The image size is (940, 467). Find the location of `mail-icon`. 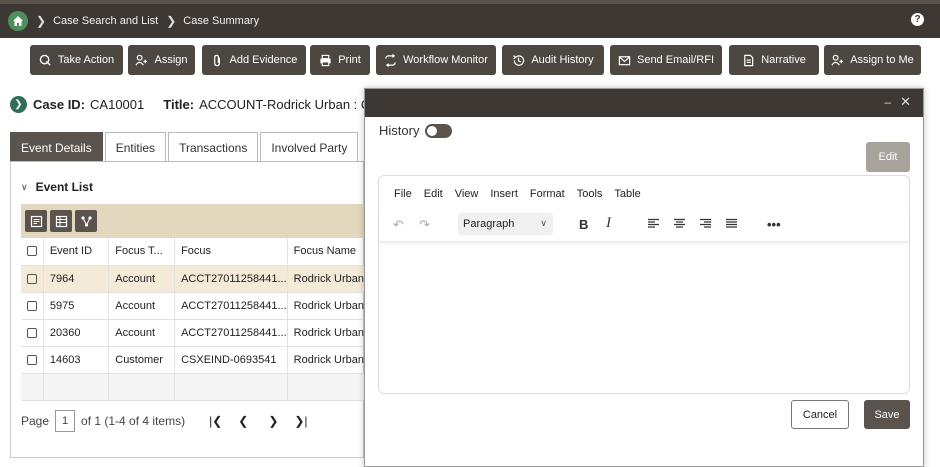

mail-icon is located at coordinates (624, 60).